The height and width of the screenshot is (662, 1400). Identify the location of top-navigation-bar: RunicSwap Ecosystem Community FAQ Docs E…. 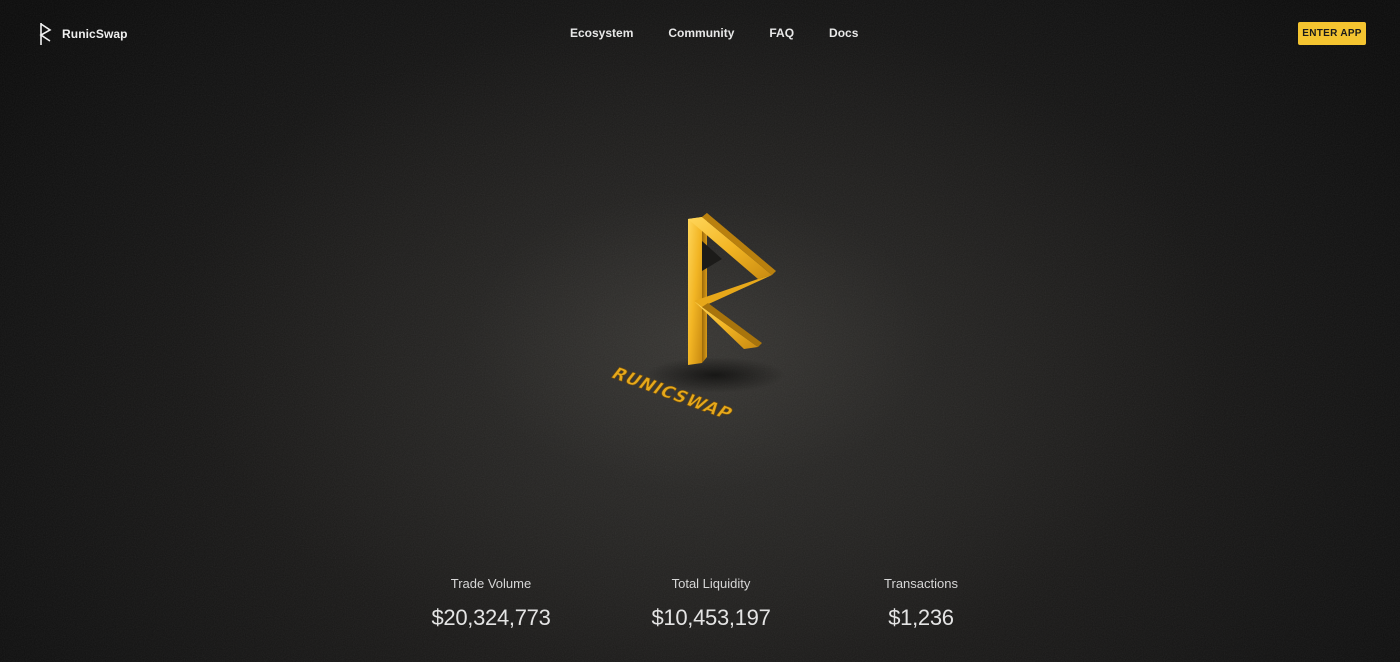
(700, 33).